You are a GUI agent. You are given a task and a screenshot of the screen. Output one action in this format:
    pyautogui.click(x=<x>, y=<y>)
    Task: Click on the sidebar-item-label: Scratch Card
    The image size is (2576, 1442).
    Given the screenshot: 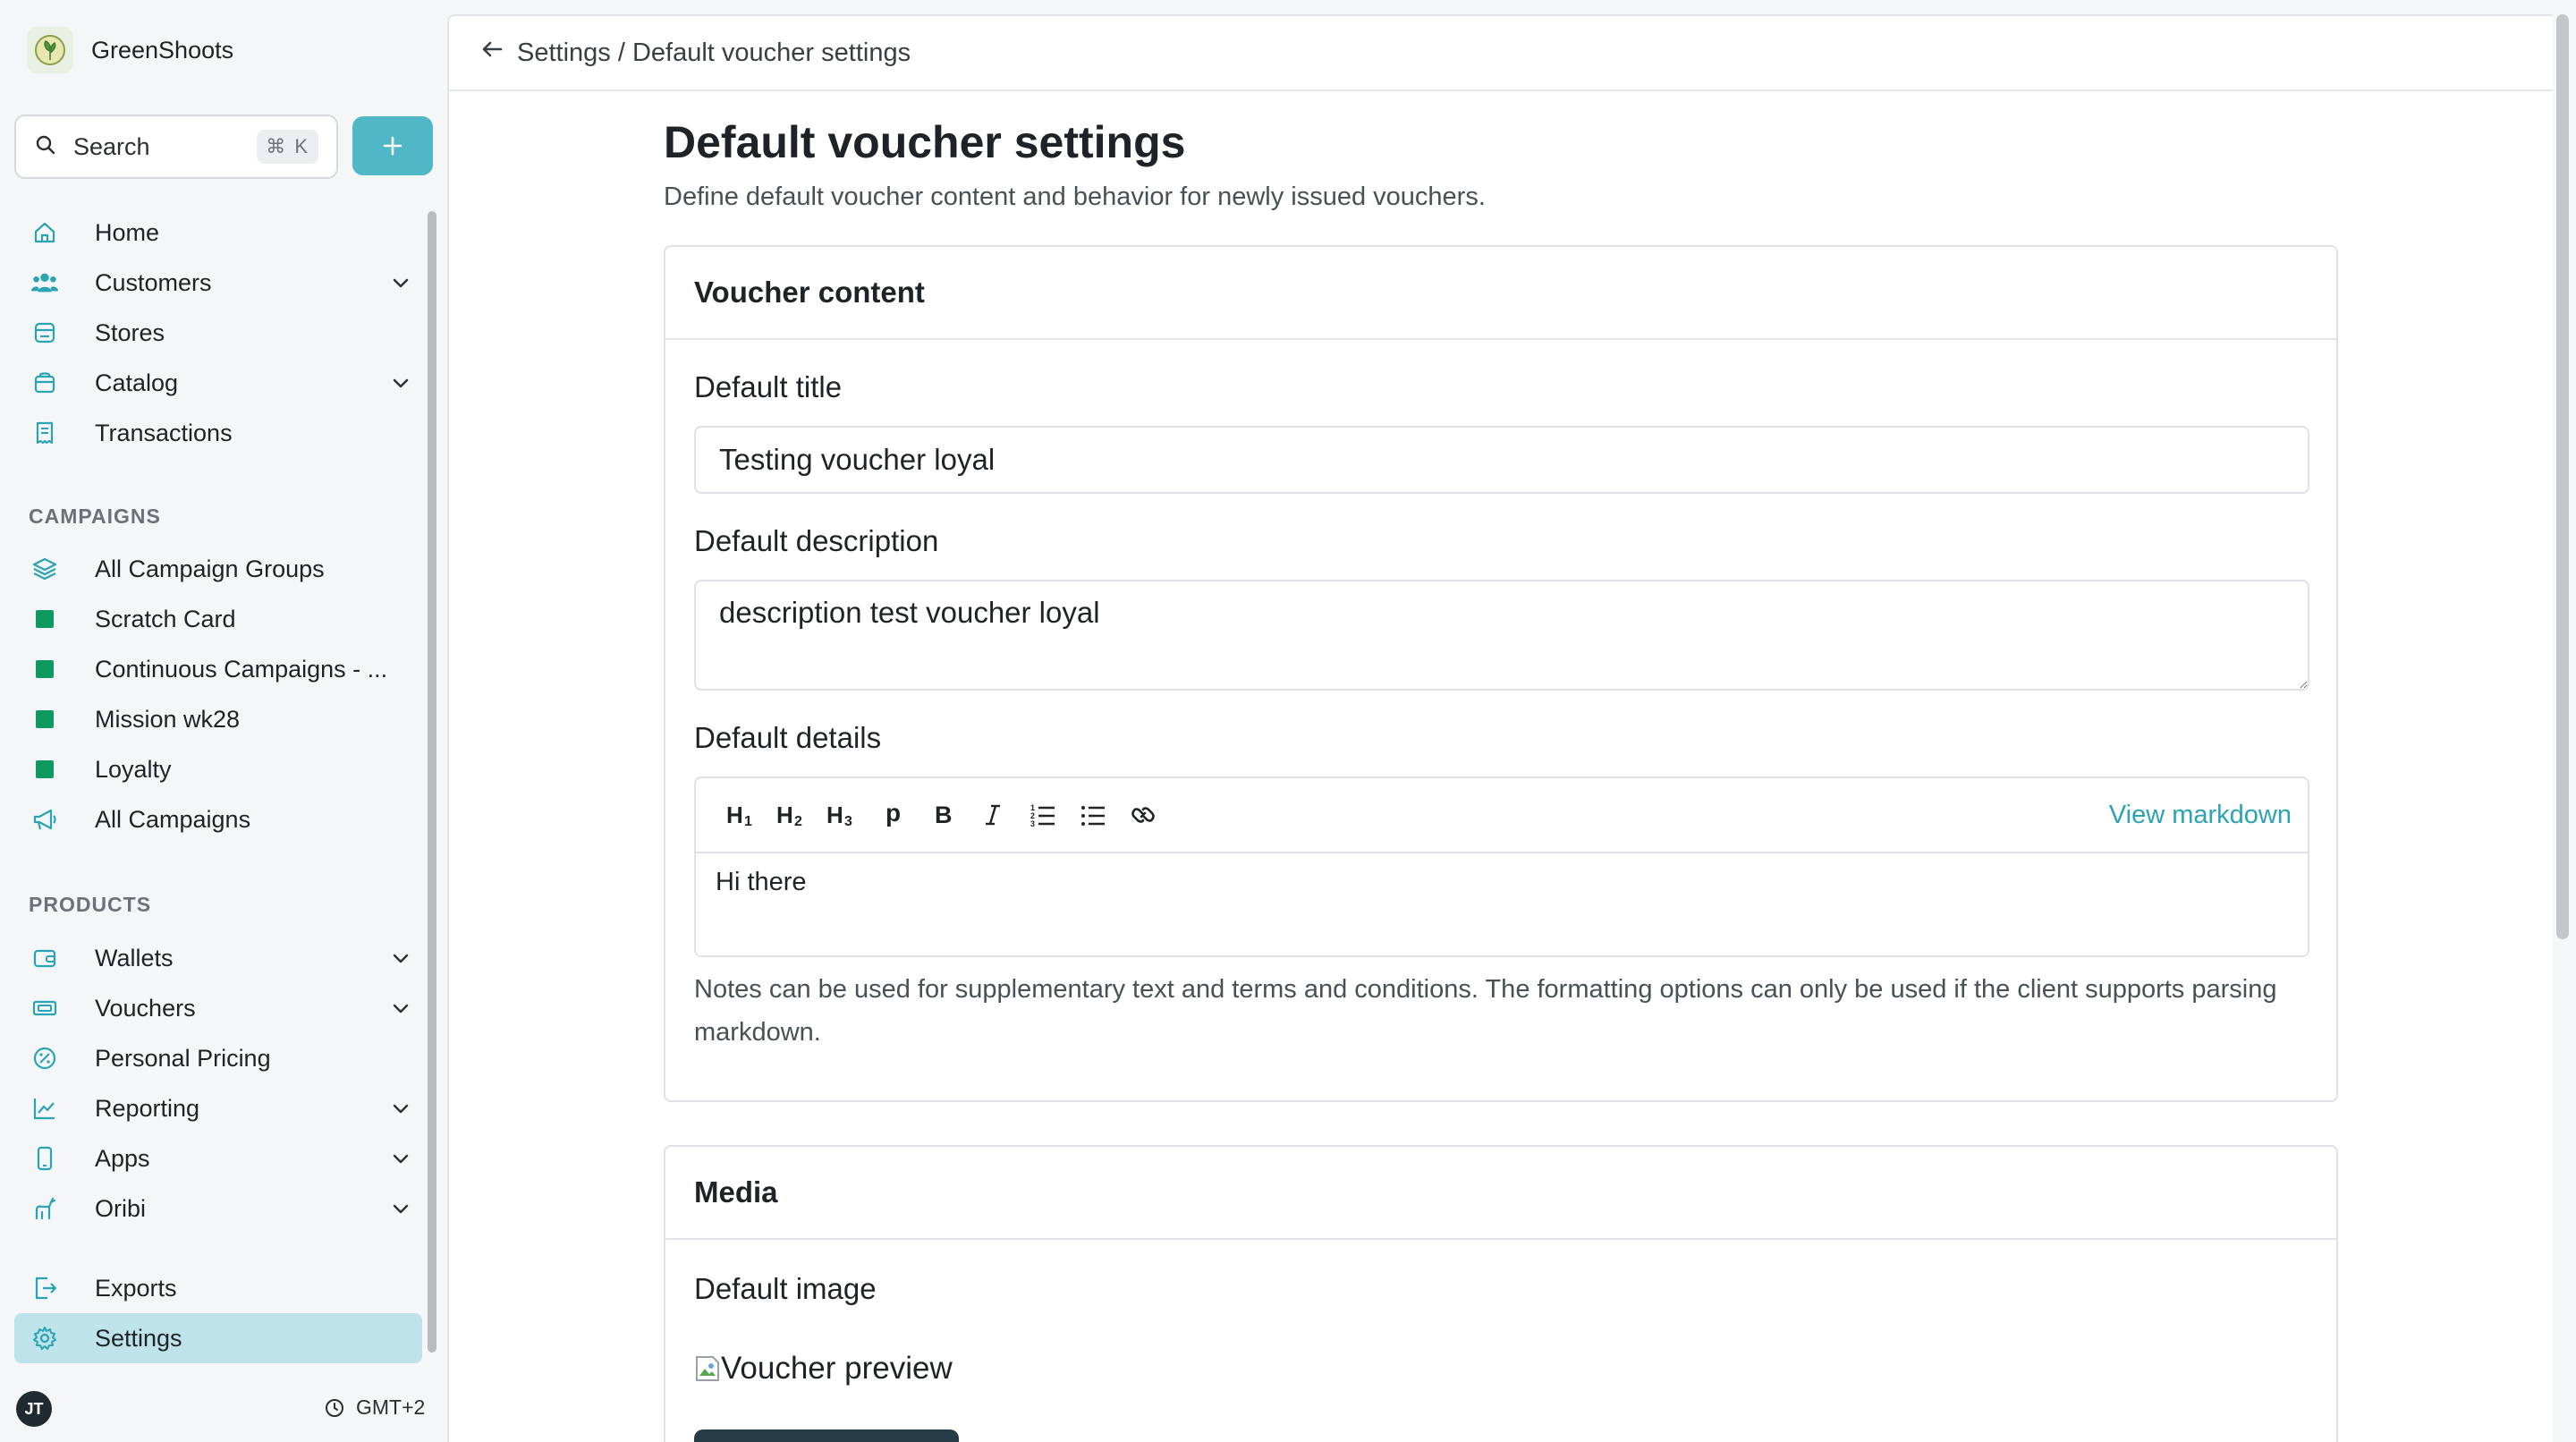 What is the action you would take?
    pyautogui.click(x=165, y=618)
    